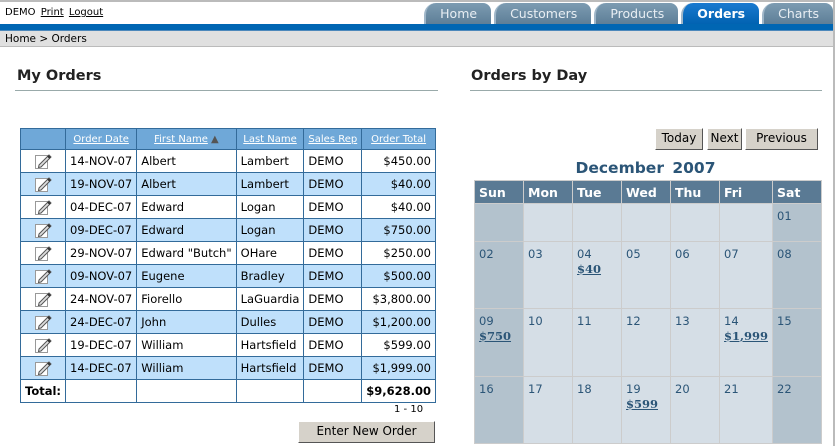 The width and height of the screenshot is (835, 446). Describe the element at coordinates (227, 253) in the screenshot. I see `table-row: 29-NOV-07 Edward "Butch" OHare DEMO $250.00` at that location.